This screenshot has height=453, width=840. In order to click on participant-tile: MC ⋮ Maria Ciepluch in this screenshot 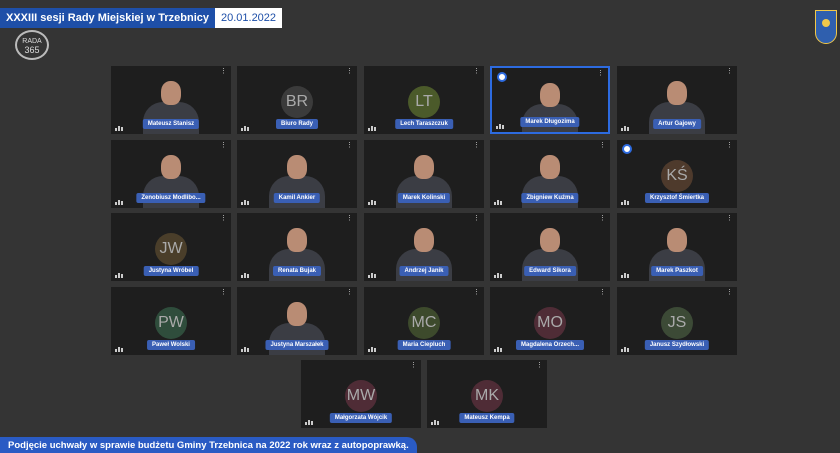, I will do `click(424, 321)`.